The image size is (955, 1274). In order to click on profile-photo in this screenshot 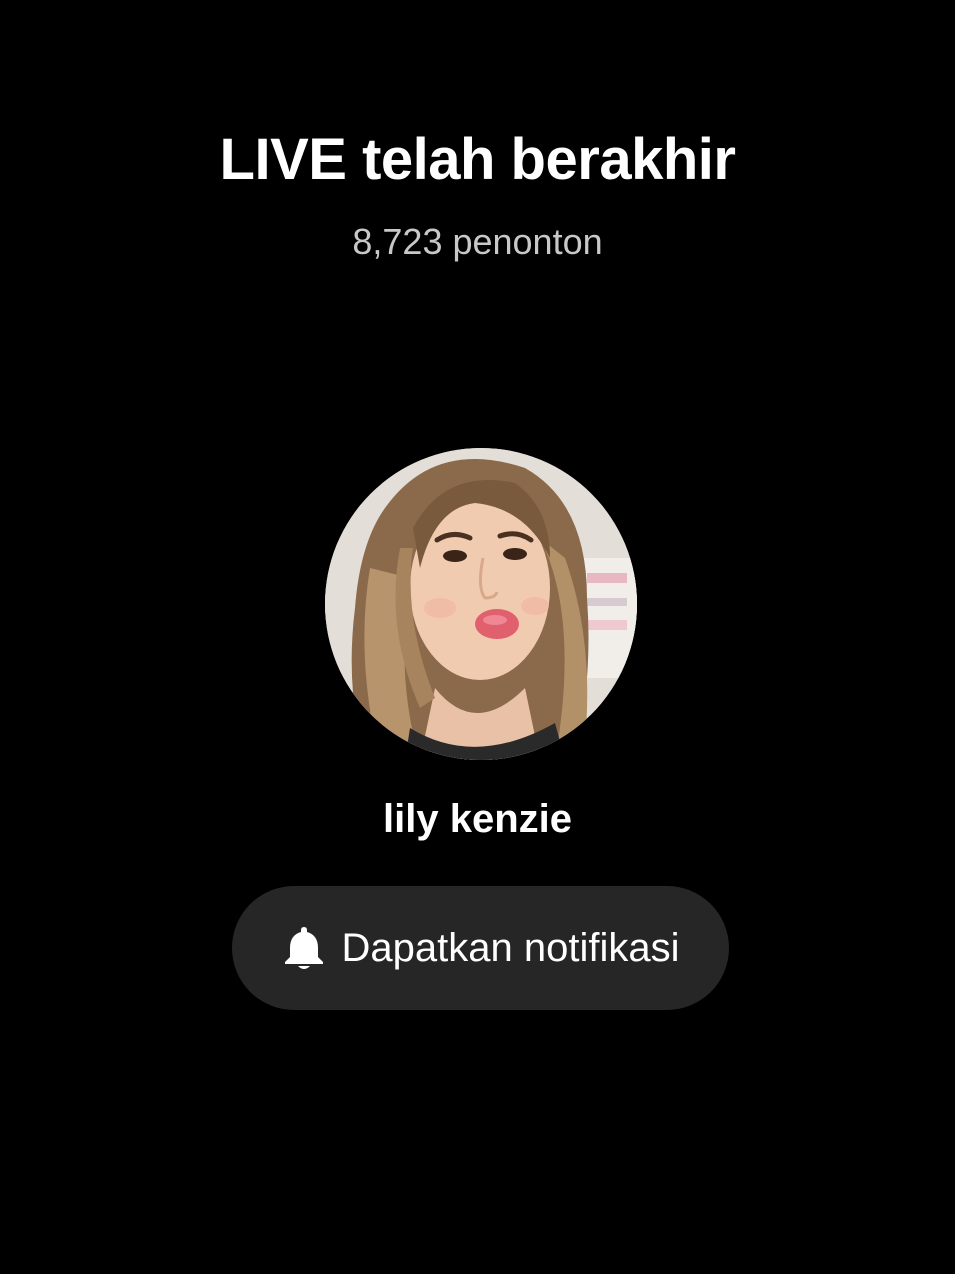, I will do `click(481, 604)`.